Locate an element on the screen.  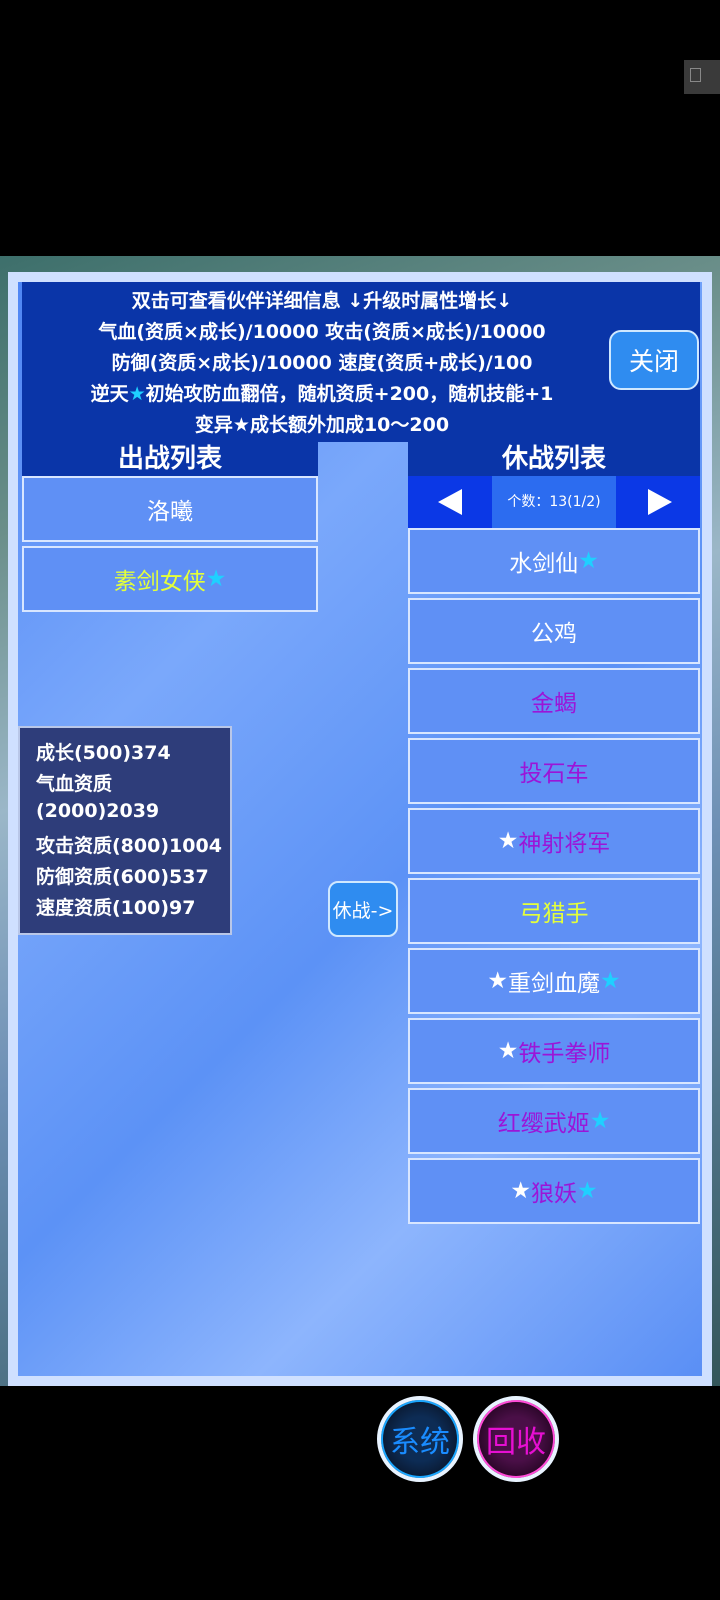
list-item: 弓猎手 is located at coordinates (554, 911).